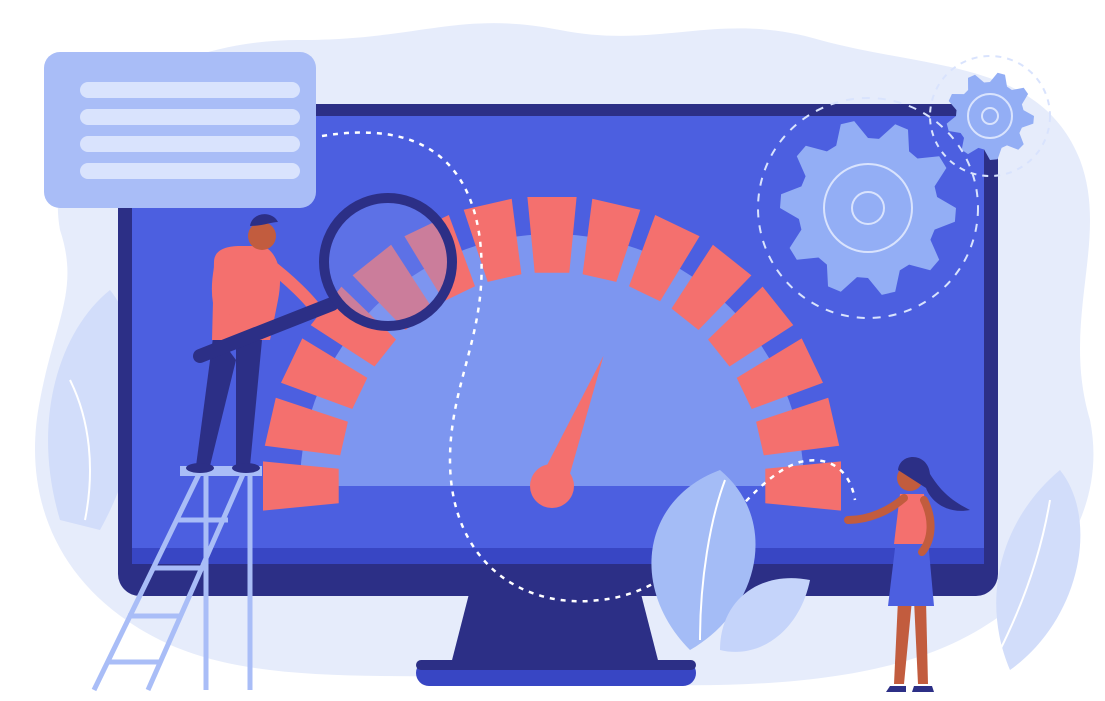 Image resolution: width=1105 pixels, height=701 pixels. I want to click on text-card, so click(180, 130).